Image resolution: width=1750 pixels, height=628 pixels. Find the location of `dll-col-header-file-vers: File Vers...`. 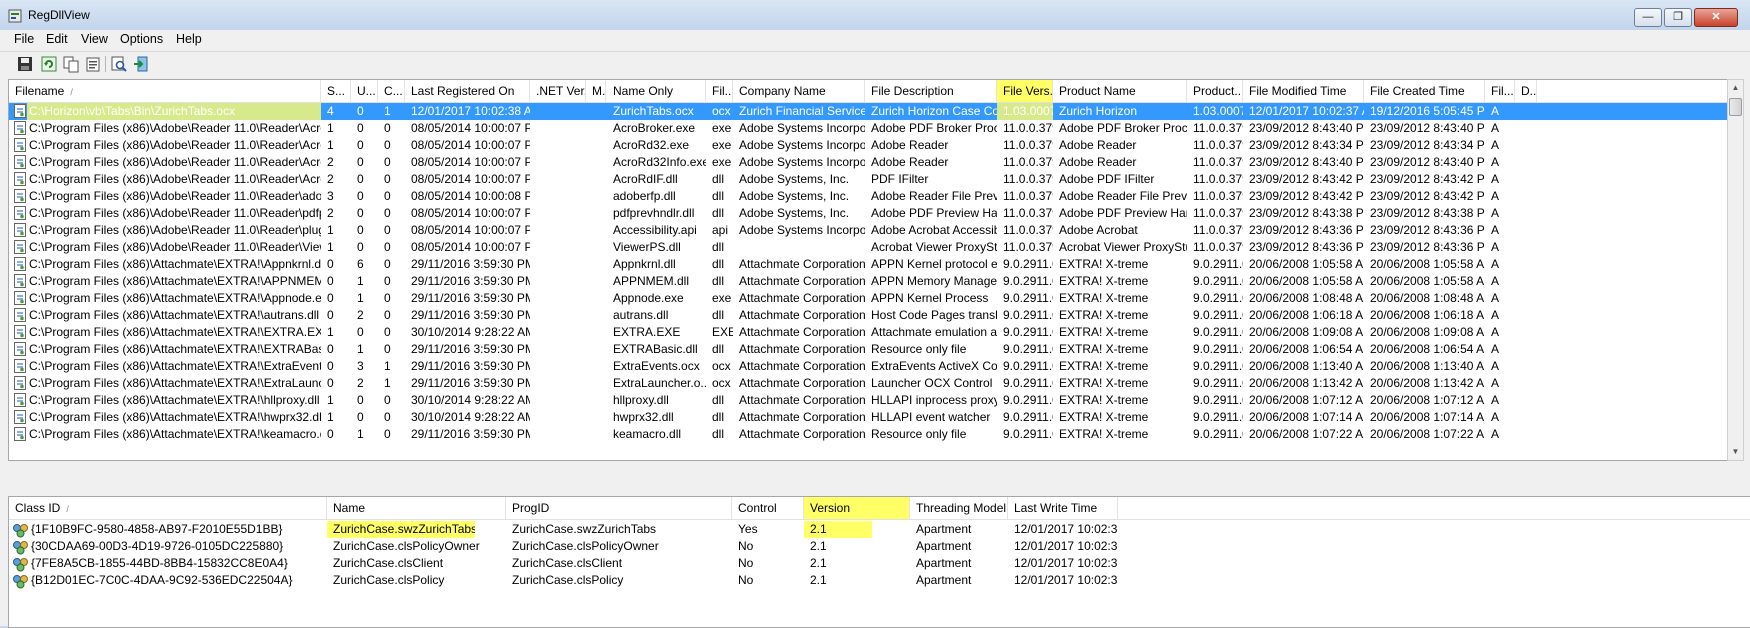

dll-col-header-file-vers: File Vers... is located at coordinates (1025, 91).